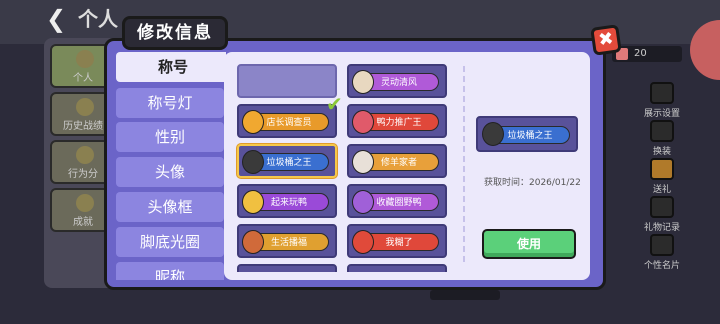  Describe the element at coordinates (662, 169) in the screenshot. I see `gift-icon` at that location.